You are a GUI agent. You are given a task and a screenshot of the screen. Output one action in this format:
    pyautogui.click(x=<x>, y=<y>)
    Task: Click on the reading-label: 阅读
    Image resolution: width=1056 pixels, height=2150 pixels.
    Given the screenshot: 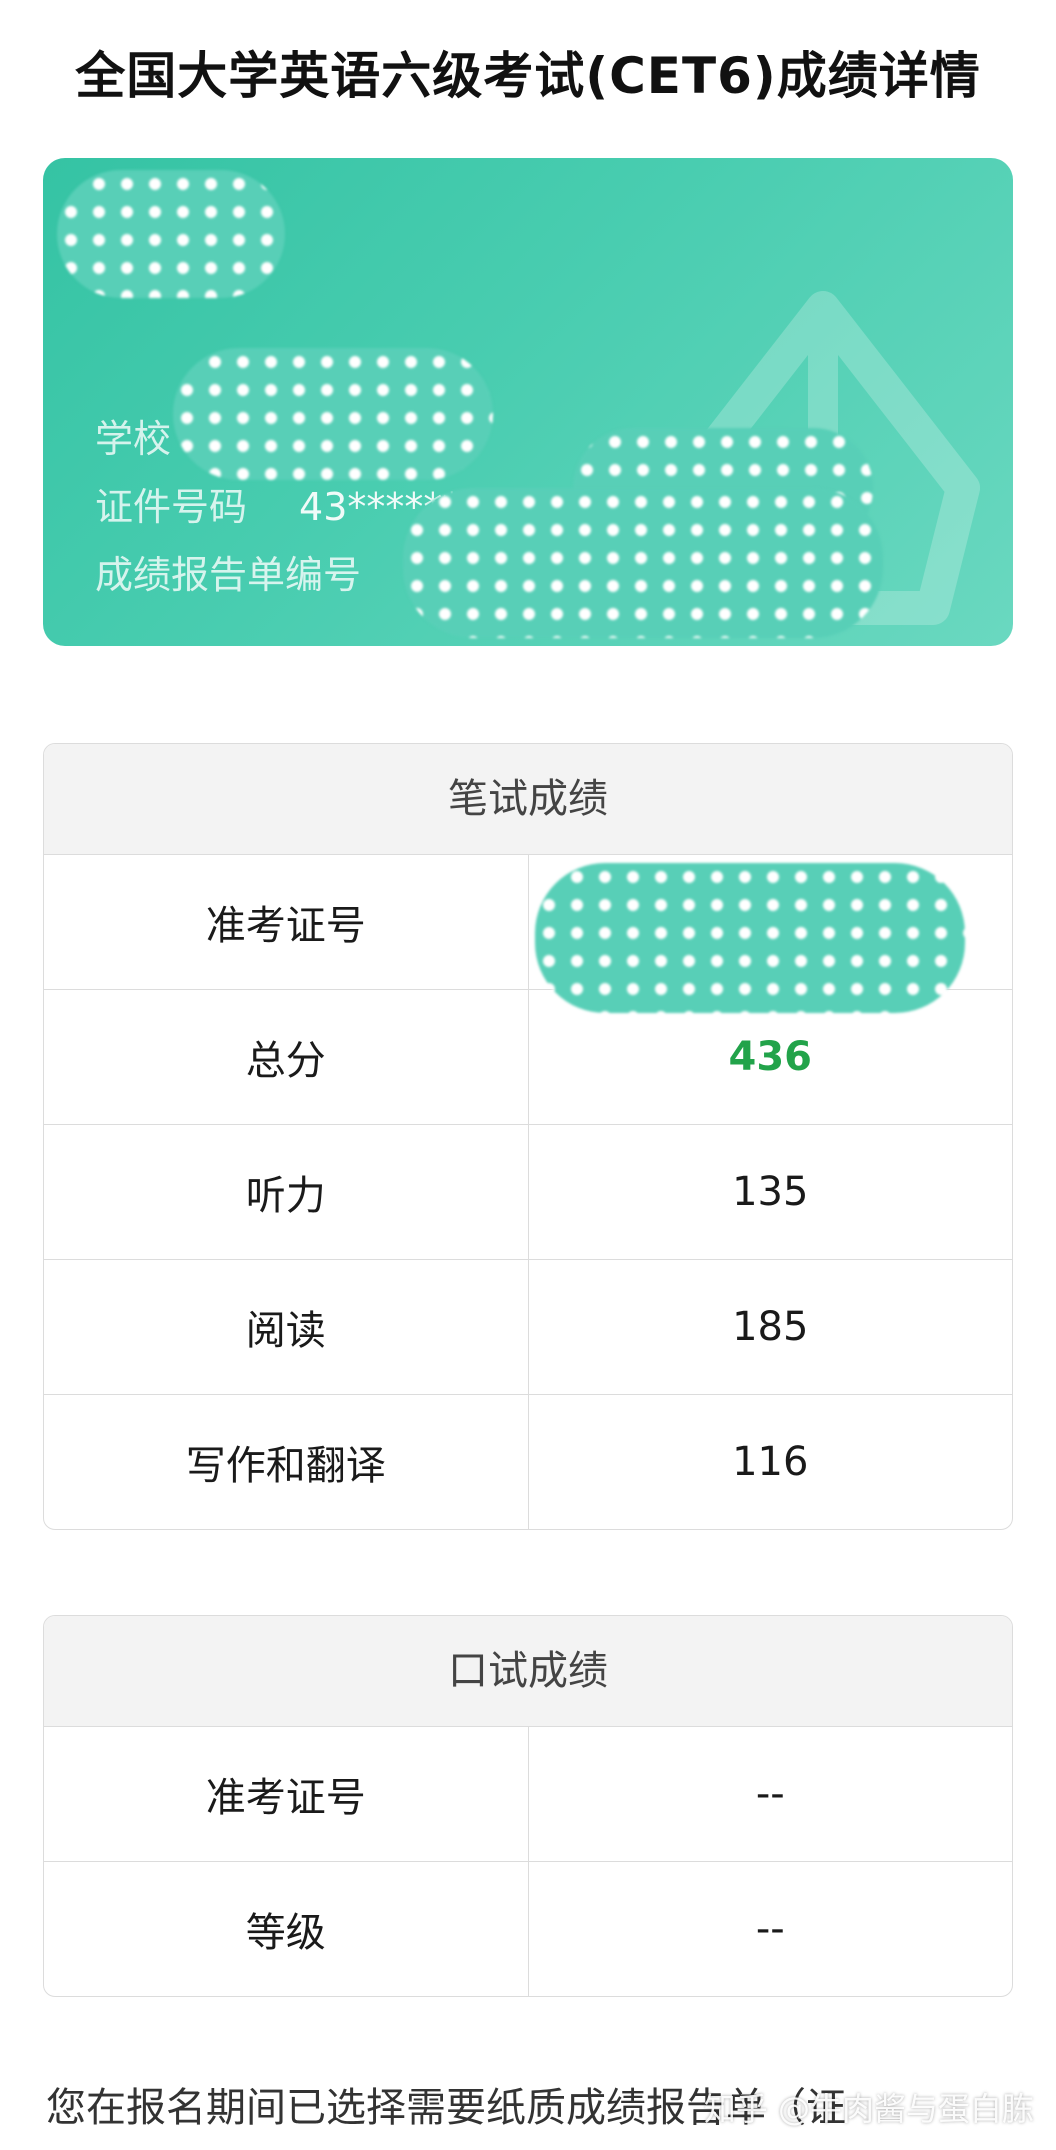 What is the action you would take?
    pyautogui.click(x=286, y=1327)
    